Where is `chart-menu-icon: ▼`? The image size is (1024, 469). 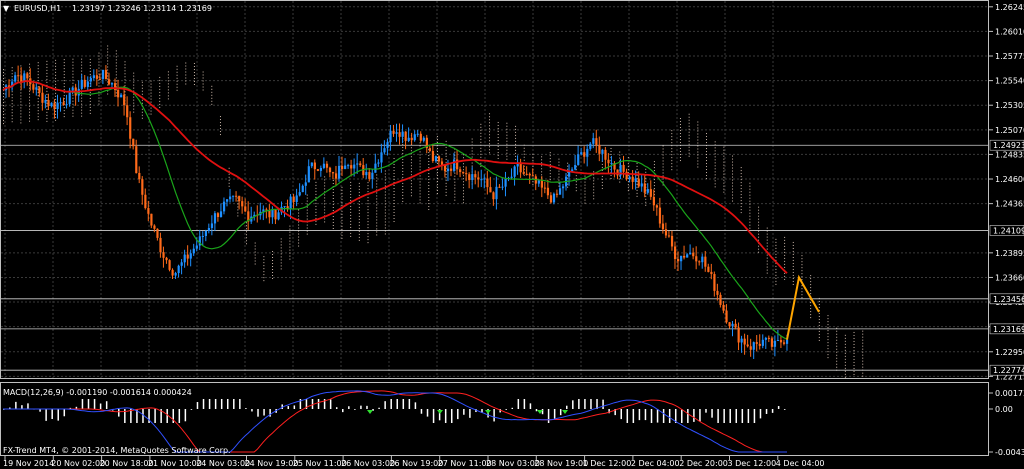 chart-menu-icon: ▼ is located at coordinates (6, 8).